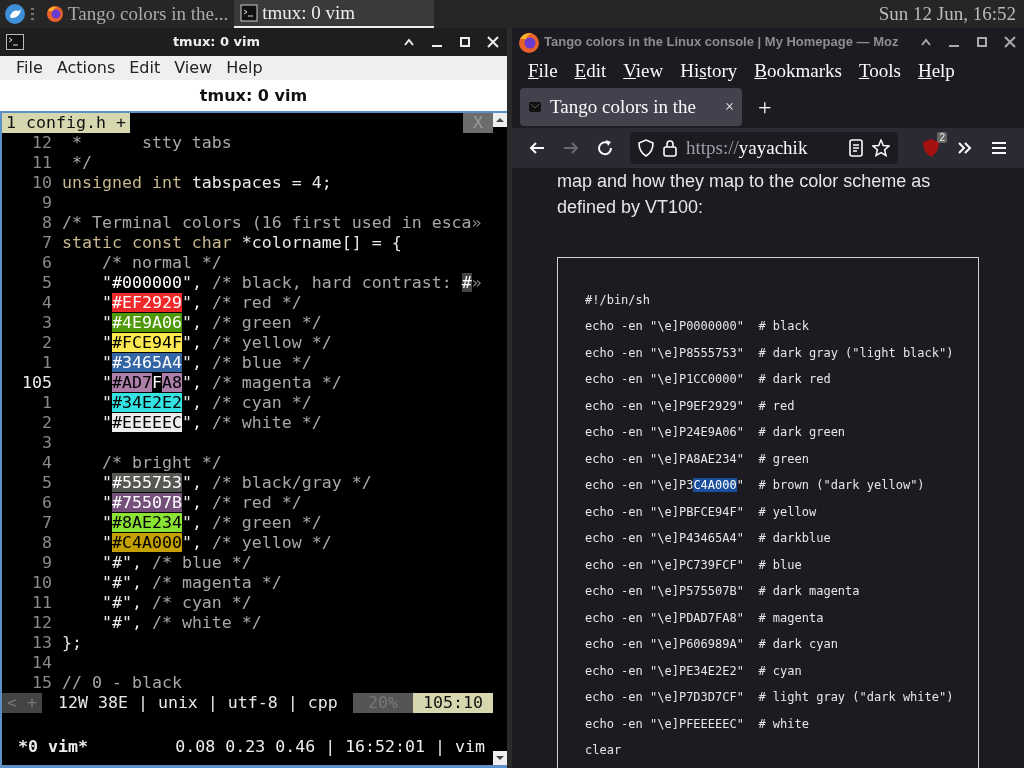 Image resolution: width=1024 pixels, height=768 pixels. Describe the element at coordinates (765, 107) in the screenshot. I see `new-tab-button: +` at that location.